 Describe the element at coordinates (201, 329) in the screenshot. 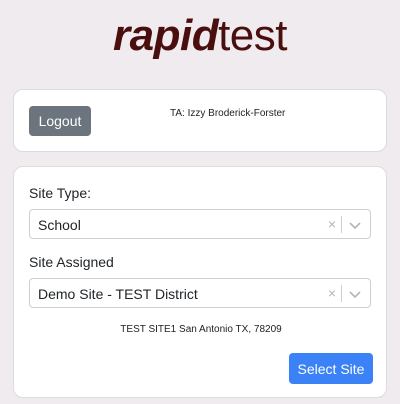

I see `site-address: TEST SITE1 San Antonio TX, 78209` at that location.